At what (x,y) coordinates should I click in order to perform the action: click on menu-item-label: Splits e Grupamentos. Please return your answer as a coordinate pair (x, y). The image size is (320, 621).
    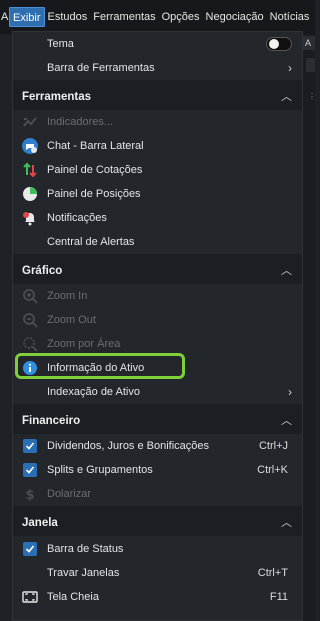
    Looking at the image, I should click on (100, 470).